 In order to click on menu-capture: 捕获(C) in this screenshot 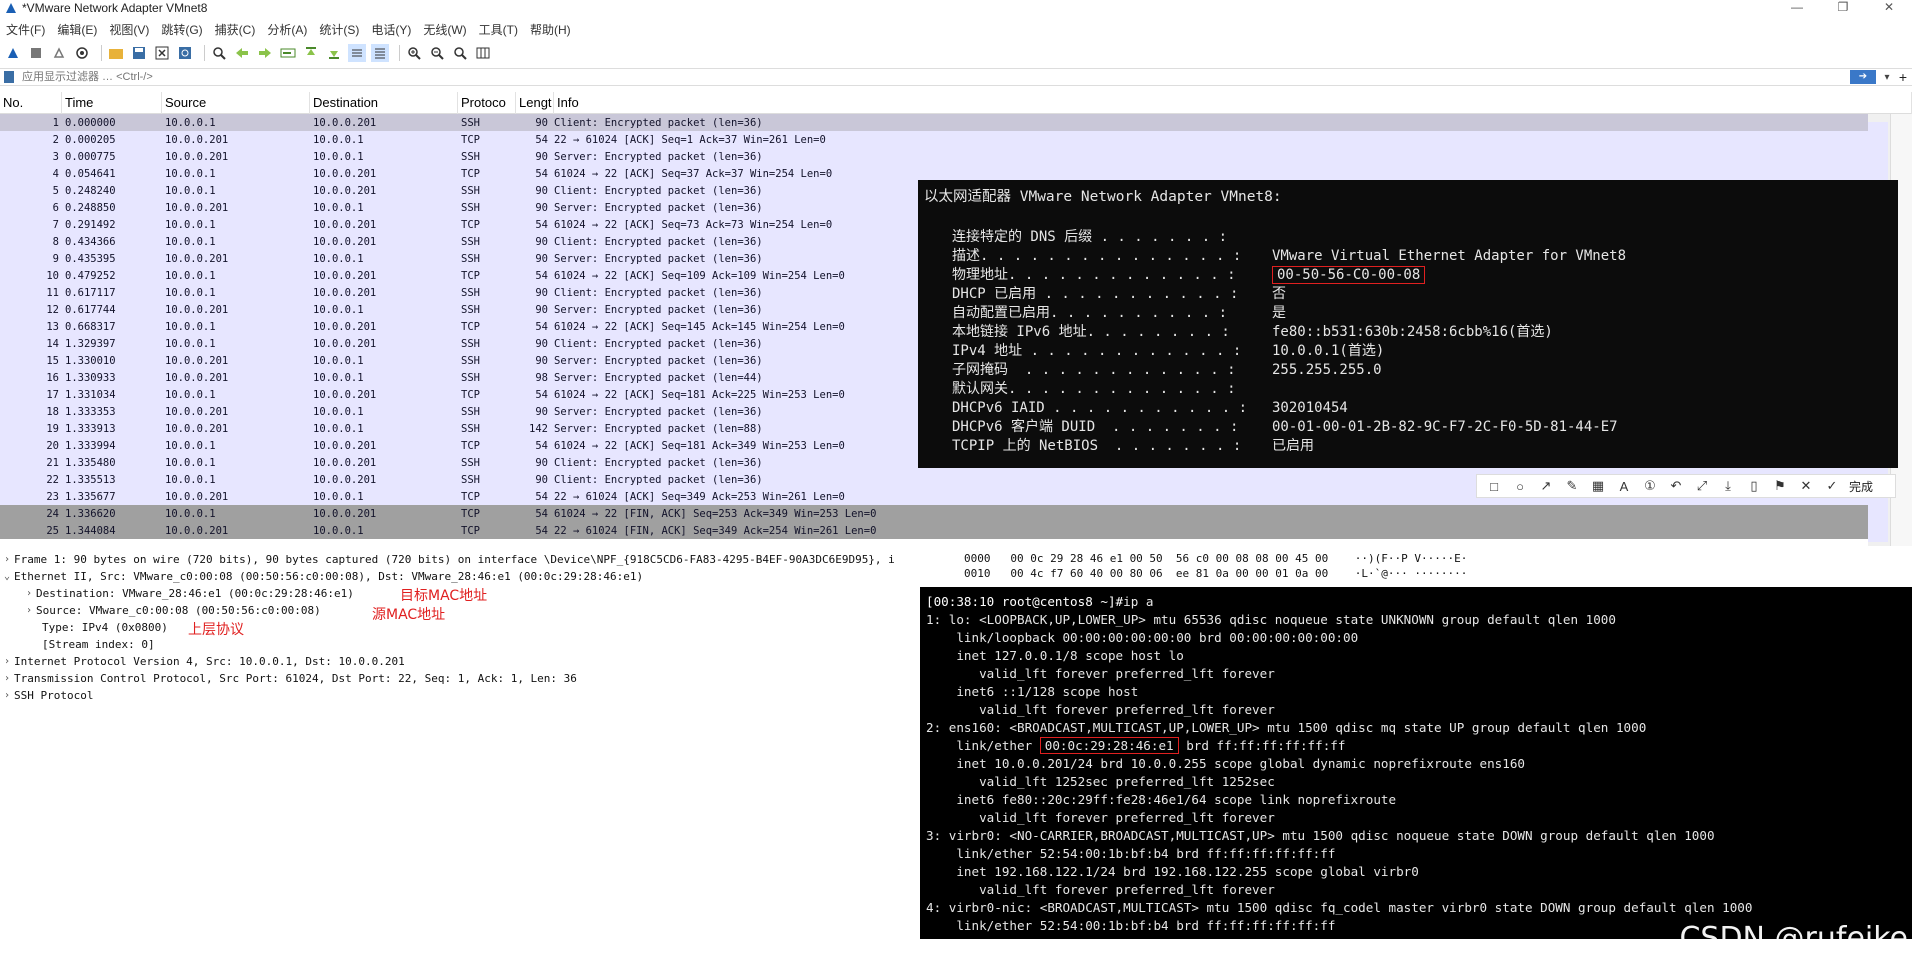, I will do `click(235, 29)`.